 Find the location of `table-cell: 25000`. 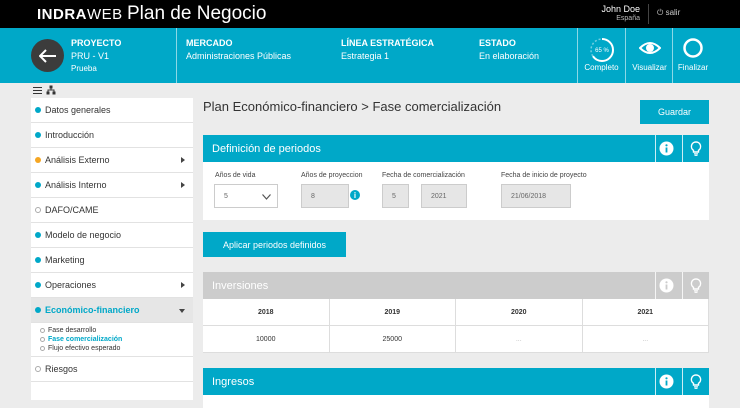

table-cell: 25000 is located at coordinates (392, 339).